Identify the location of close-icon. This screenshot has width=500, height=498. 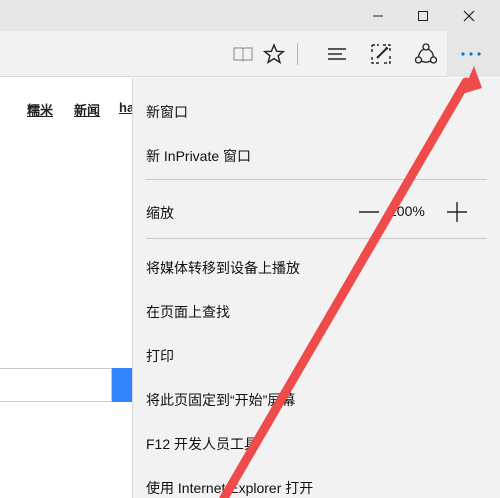
(469, 15).